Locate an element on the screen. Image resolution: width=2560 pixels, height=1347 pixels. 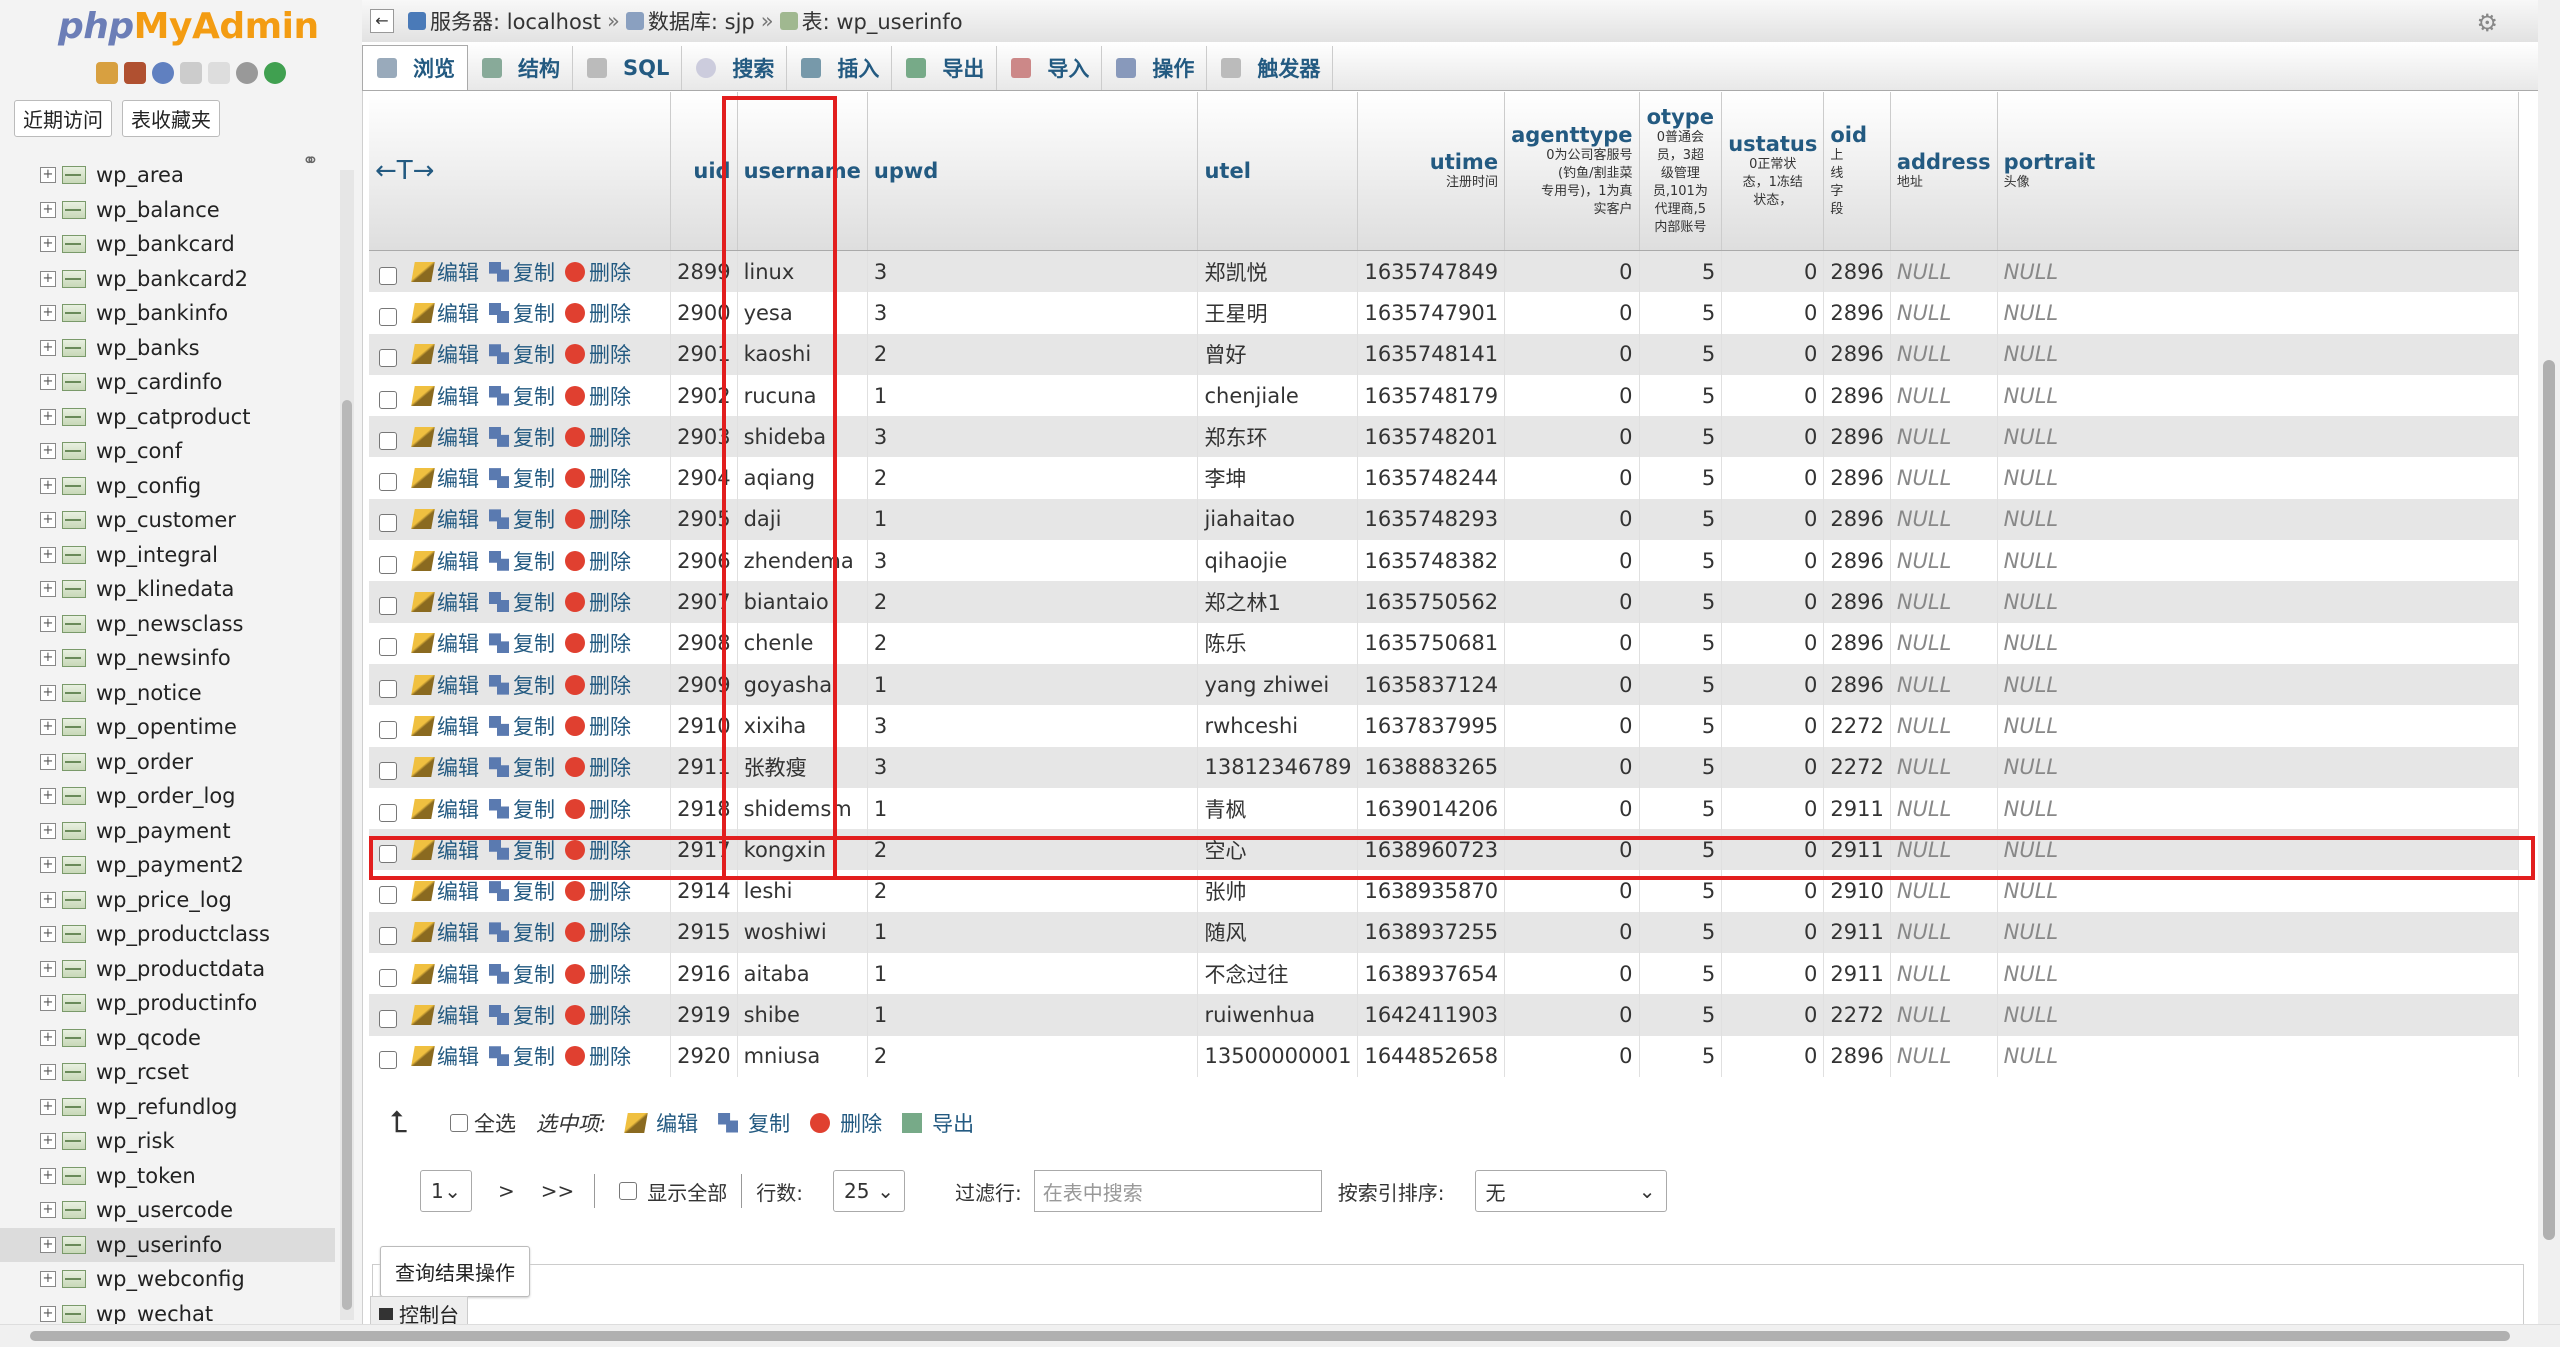
tab-search: 搜索 is located at coordinates (735, 68).